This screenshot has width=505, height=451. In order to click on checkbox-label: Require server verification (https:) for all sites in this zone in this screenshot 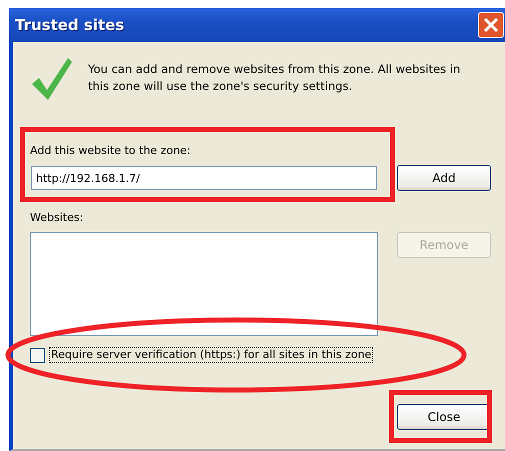, I will do `click(211, 355)`.